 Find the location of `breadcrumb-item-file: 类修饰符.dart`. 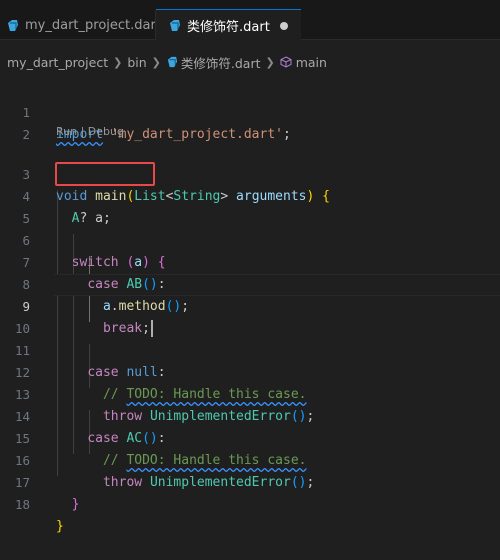

breadcrumb-item-file: 类修饰符.dart is located at coordinates (221, 62).